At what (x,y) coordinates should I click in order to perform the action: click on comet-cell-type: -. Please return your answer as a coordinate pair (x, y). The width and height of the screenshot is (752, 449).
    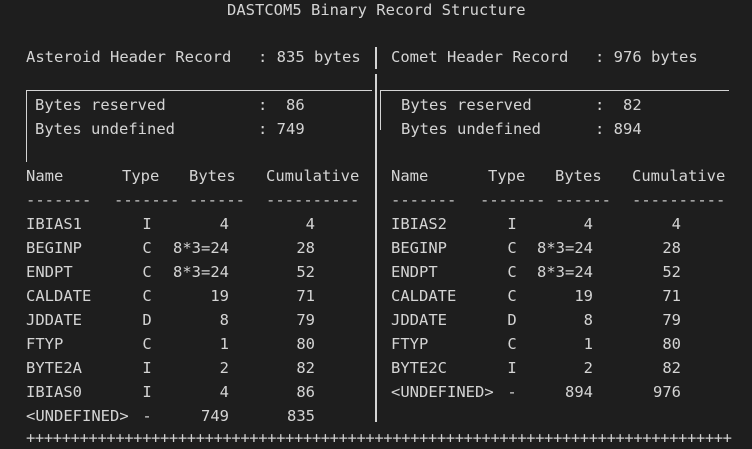
    Looking at the image, I should click on (512, 392).